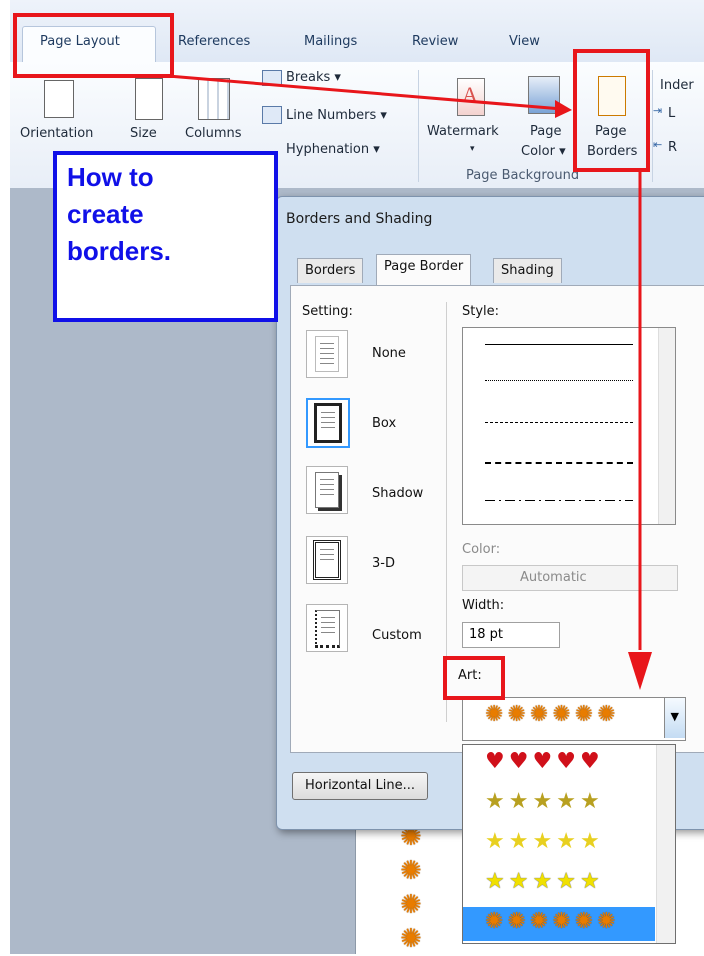 The height and width of the screenshot is (956, 704). Describe the element at coordinates (119, 214) in the screenshot. I see `callout-text: How to create borders.` at that location.